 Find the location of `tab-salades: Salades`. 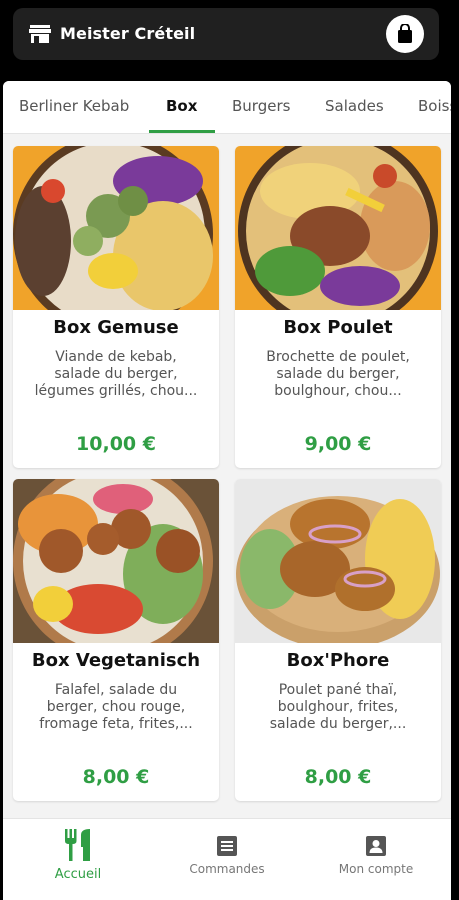

tab-salades: Salades is located at coordinates (354, 106).